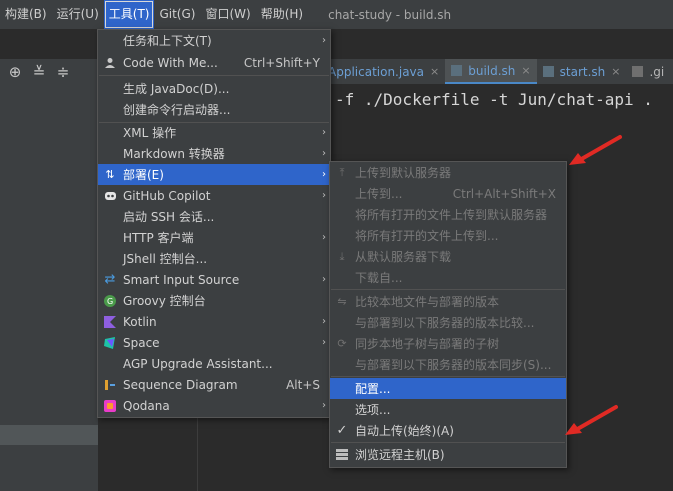 The image size is (673, 491). What do you see at coordinates (342, 172) in the screenshot?
I see `upload-icon: ⤒` at bounding box center [342, 172].